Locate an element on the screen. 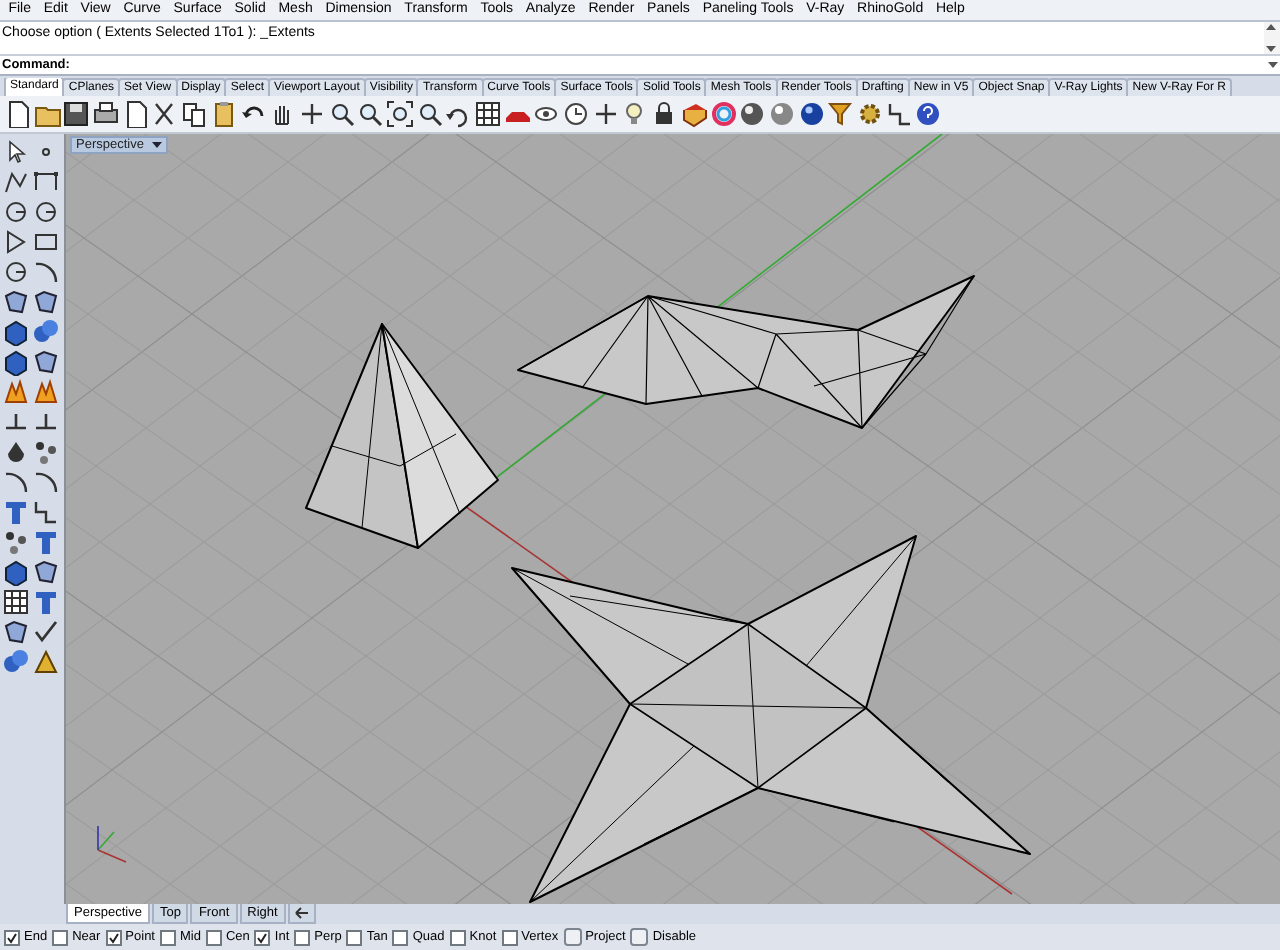 Image resolution: width=1280 pixels, height=950 pixels. scissors-icon is located at coordinates (164, 114).